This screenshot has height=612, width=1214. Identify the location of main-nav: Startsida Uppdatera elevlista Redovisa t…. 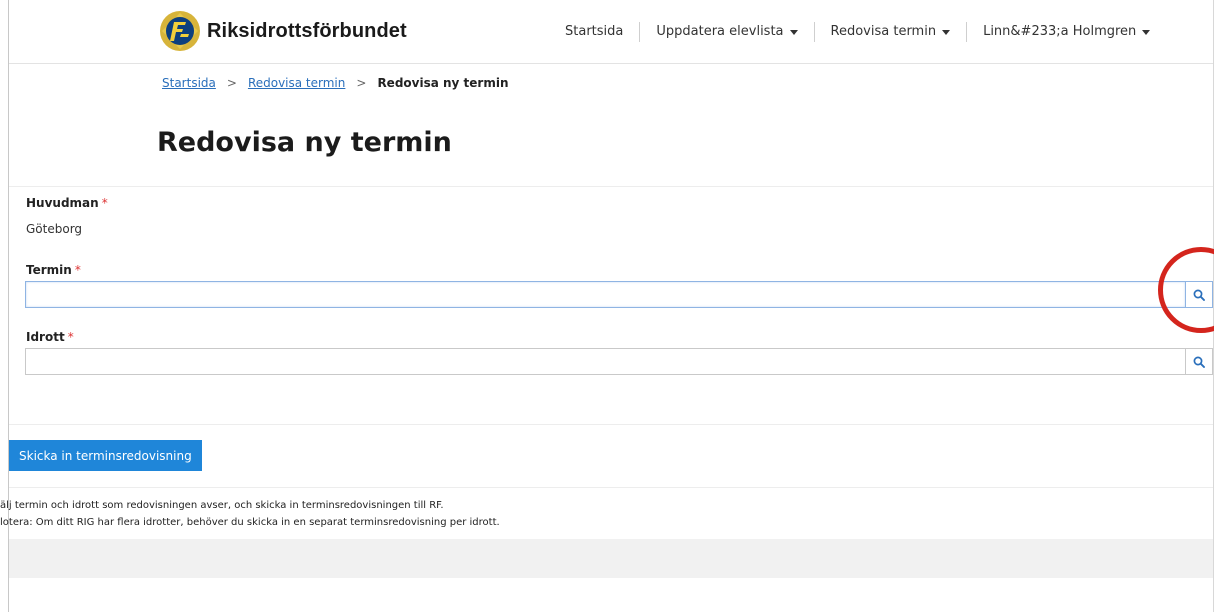
(857, 32).